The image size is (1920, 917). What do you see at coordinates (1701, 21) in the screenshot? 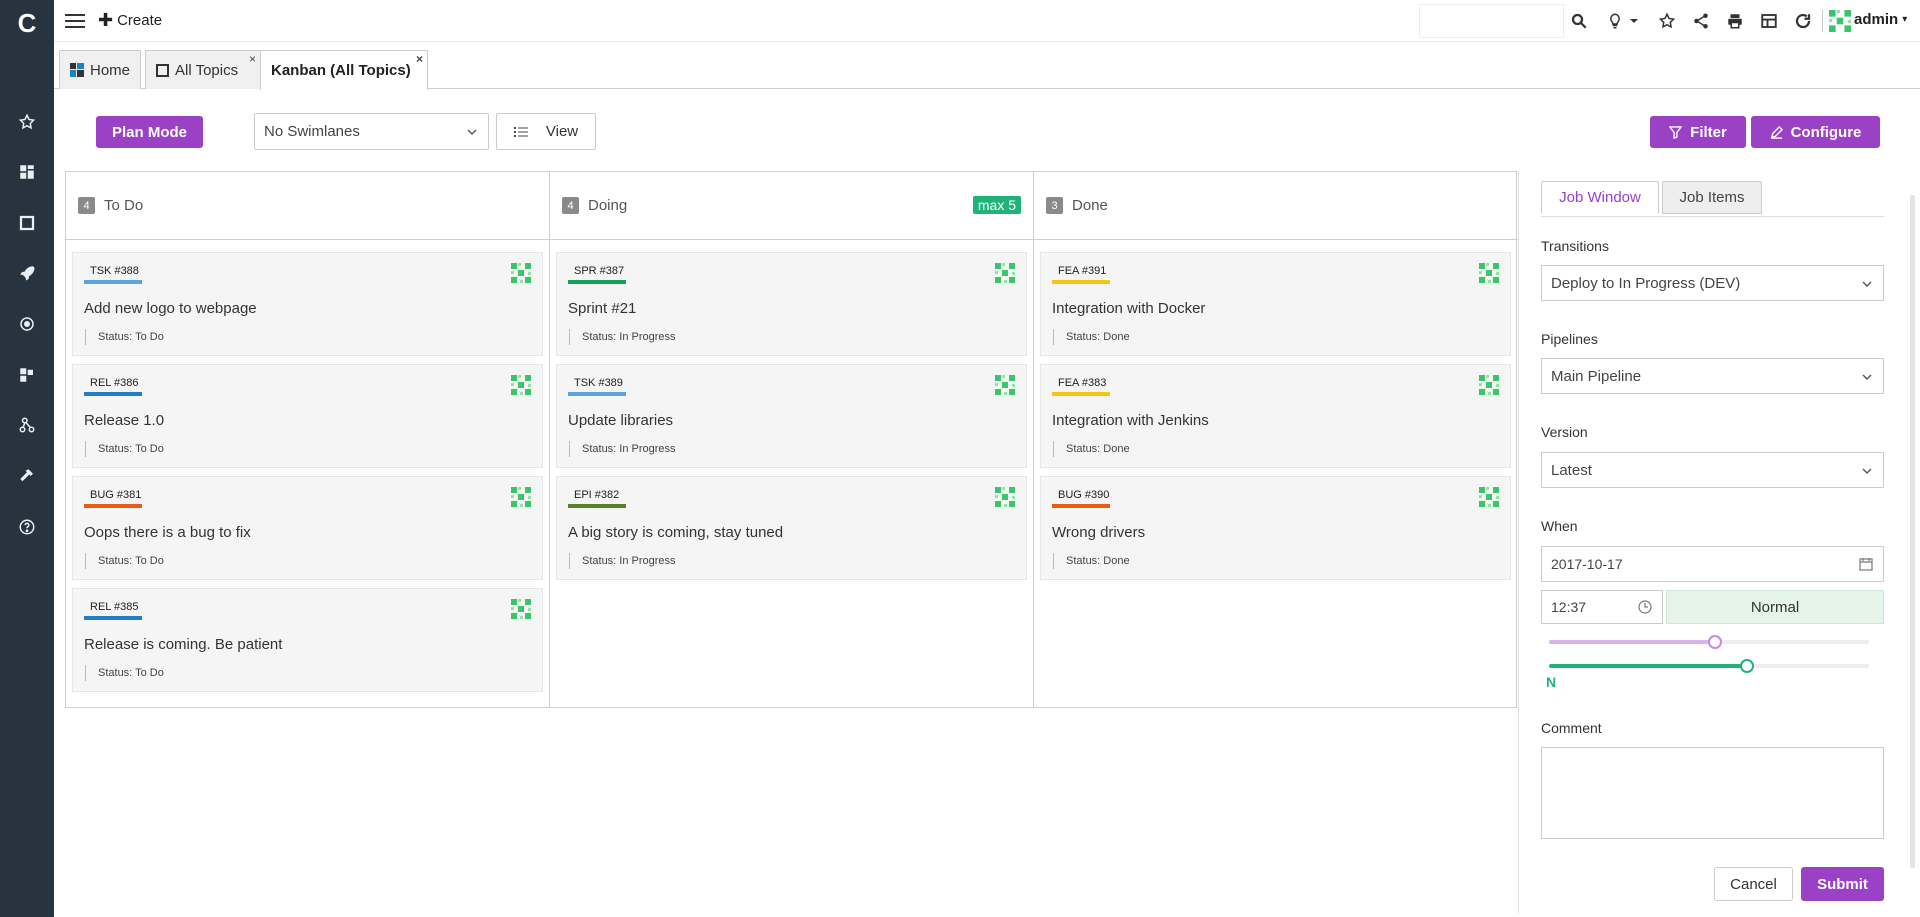
I see `share-icon` at bounding box center [1701, 21].